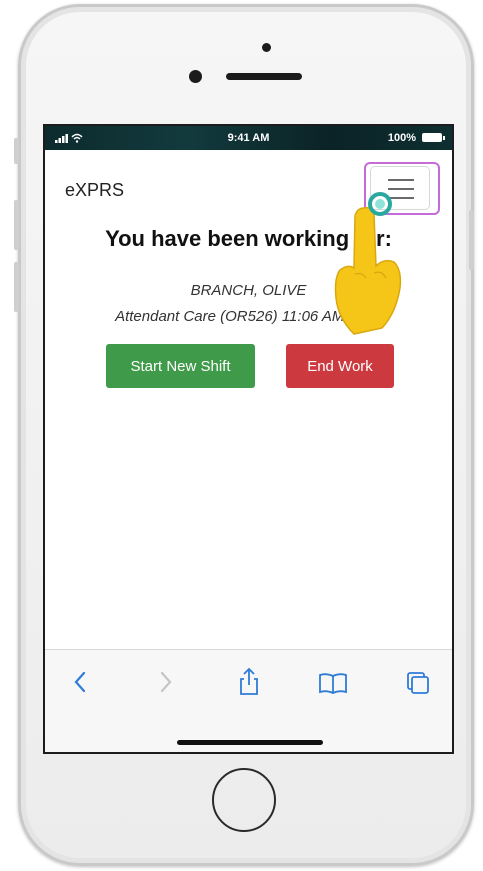  Describe the element at coordinates (195, 76) in the screenshot. I see `front-camera` at that location.